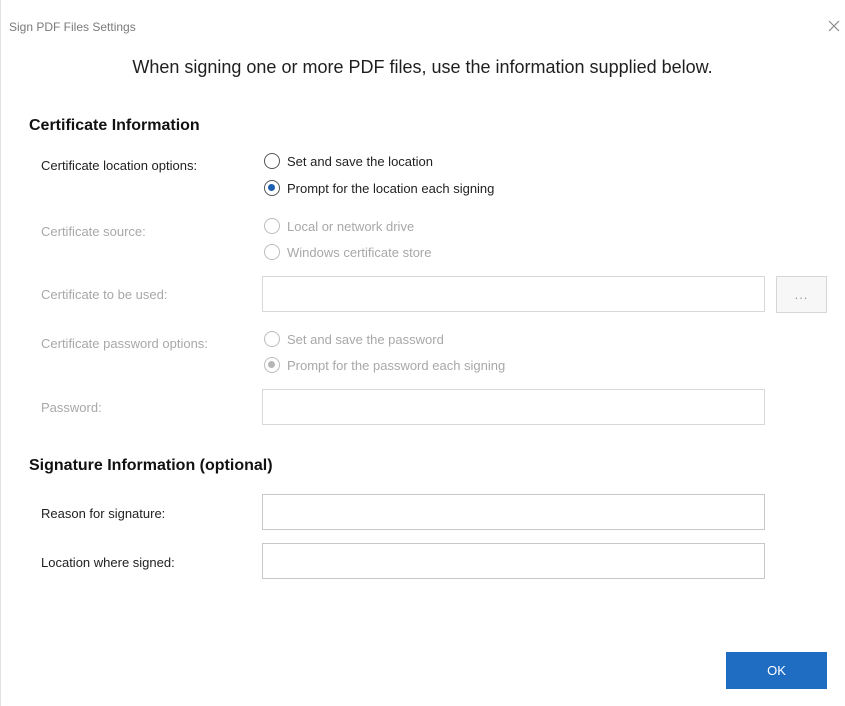  What do you see at coordinates (119, 165) in the screenshot?
I see `certificate-location-label: Certificate location options:` at bounding box center [119, 165].